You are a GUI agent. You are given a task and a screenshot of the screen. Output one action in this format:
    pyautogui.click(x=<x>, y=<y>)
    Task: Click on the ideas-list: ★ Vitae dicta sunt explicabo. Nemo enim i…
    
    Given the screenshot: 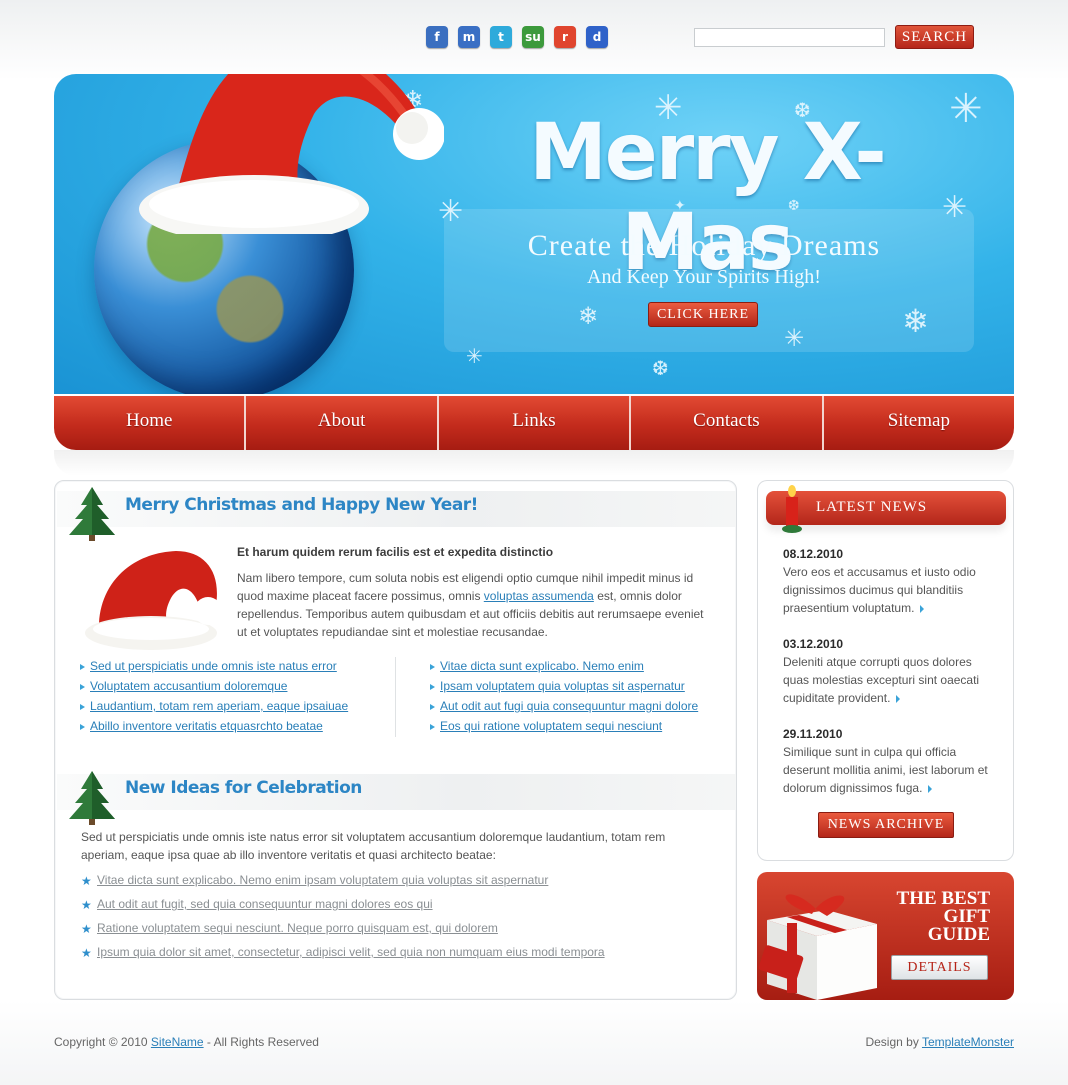 What is the action you would take?
    pyautogui.click(x=343, y=921)
    